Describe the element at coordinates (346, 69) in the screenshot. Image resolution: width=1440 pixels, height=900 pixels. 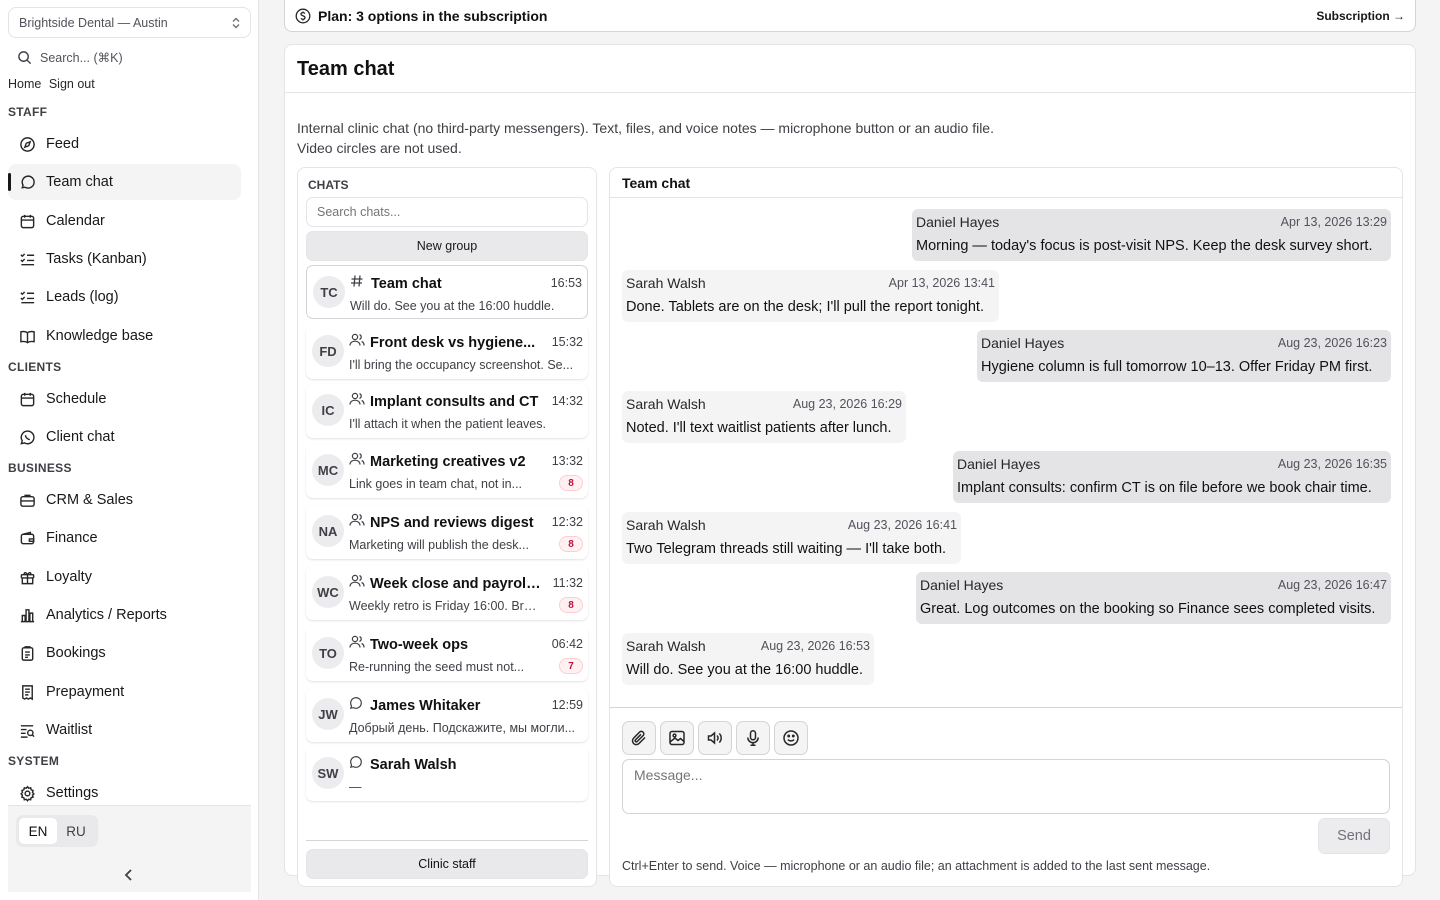
I see `page-title: Team chat` at that location.